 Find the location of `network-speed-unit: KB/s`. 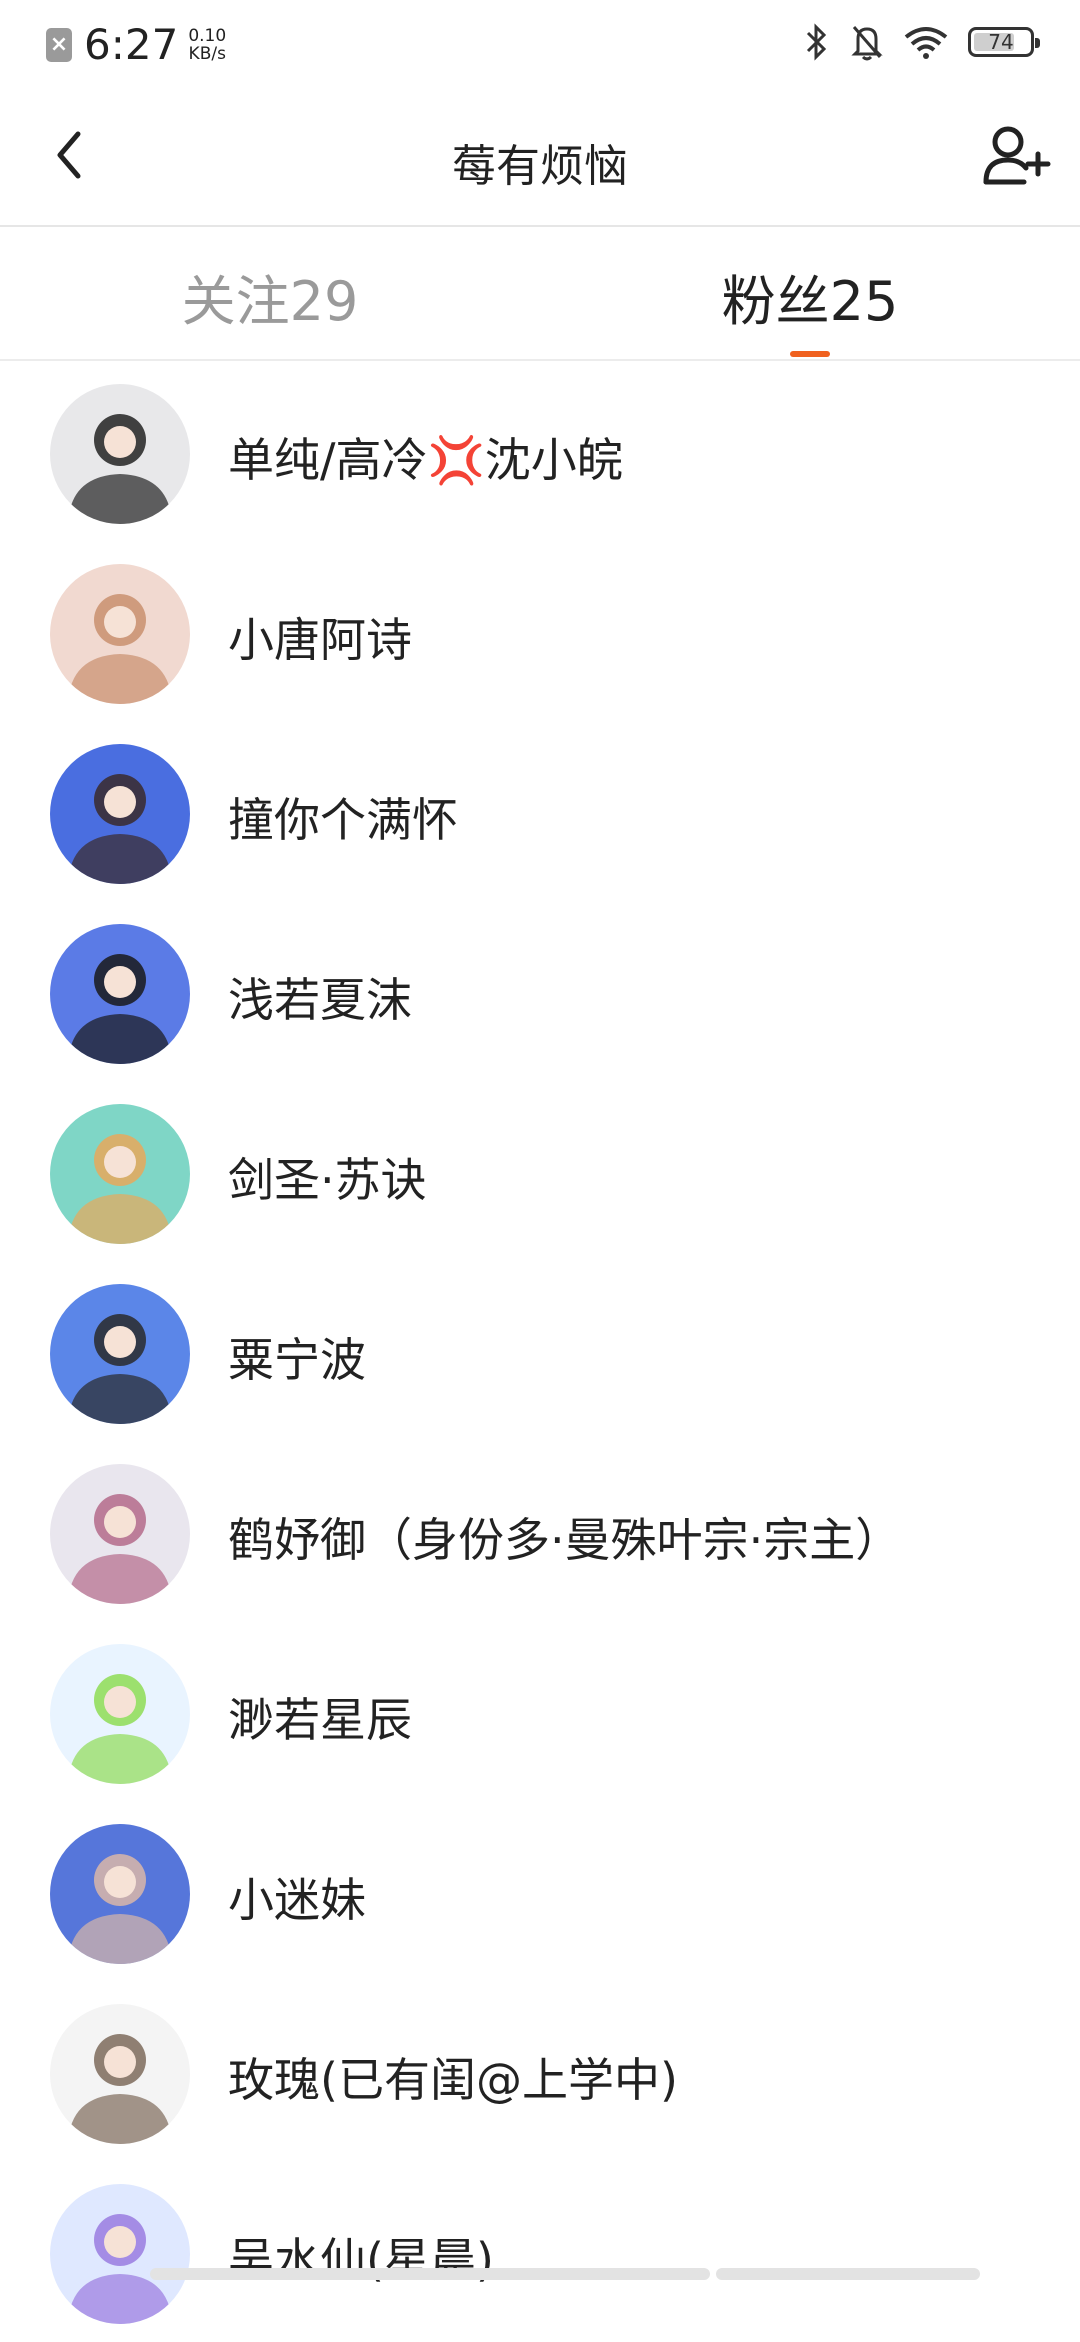

network-speed-unit: KB/s is located at coordinates (207, 53).